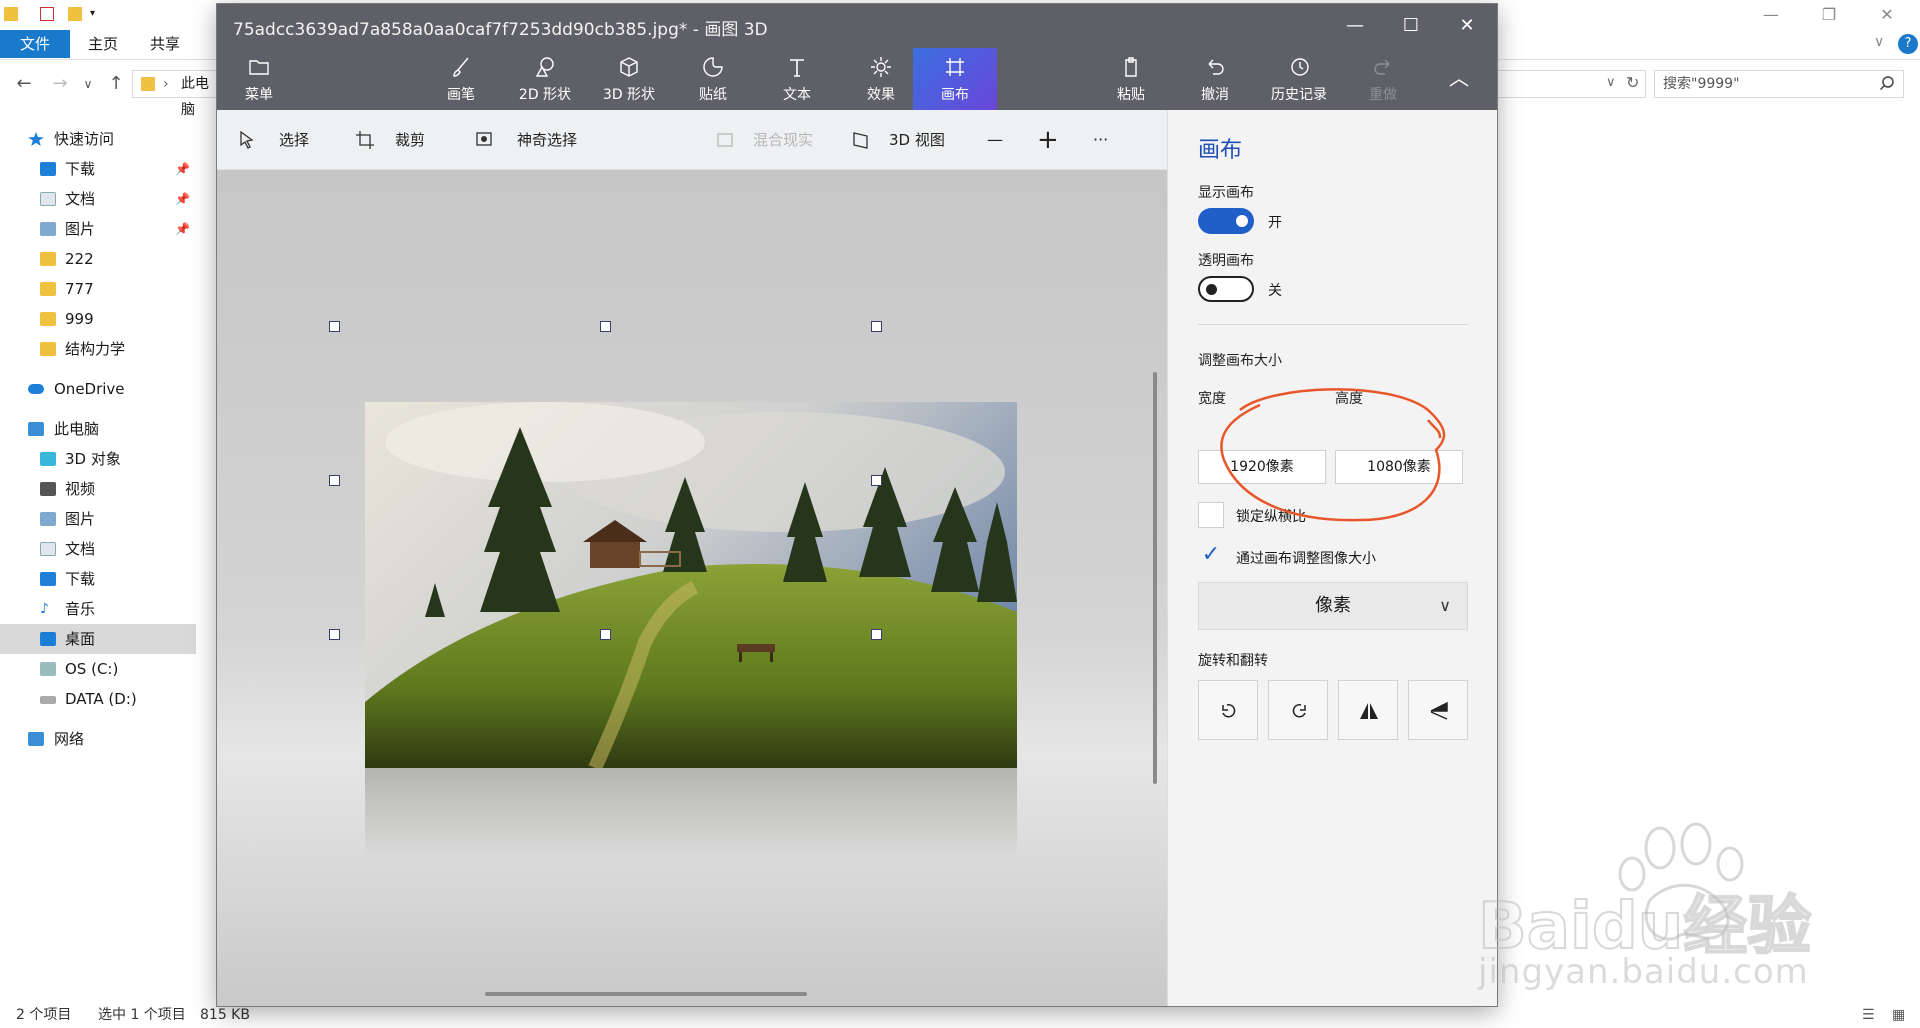 The image size is (1920, 1028). I want to click on rotate-left-button, so click(1228, 710).